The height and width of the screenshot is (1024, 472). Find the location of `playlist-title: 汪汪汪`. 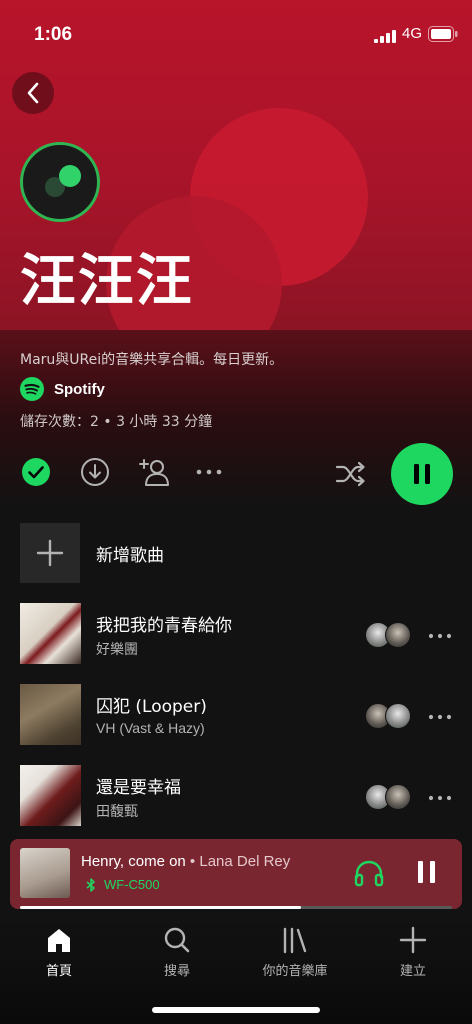

playlist-title: 汪汪汪 is located at coordinates (107, 281).